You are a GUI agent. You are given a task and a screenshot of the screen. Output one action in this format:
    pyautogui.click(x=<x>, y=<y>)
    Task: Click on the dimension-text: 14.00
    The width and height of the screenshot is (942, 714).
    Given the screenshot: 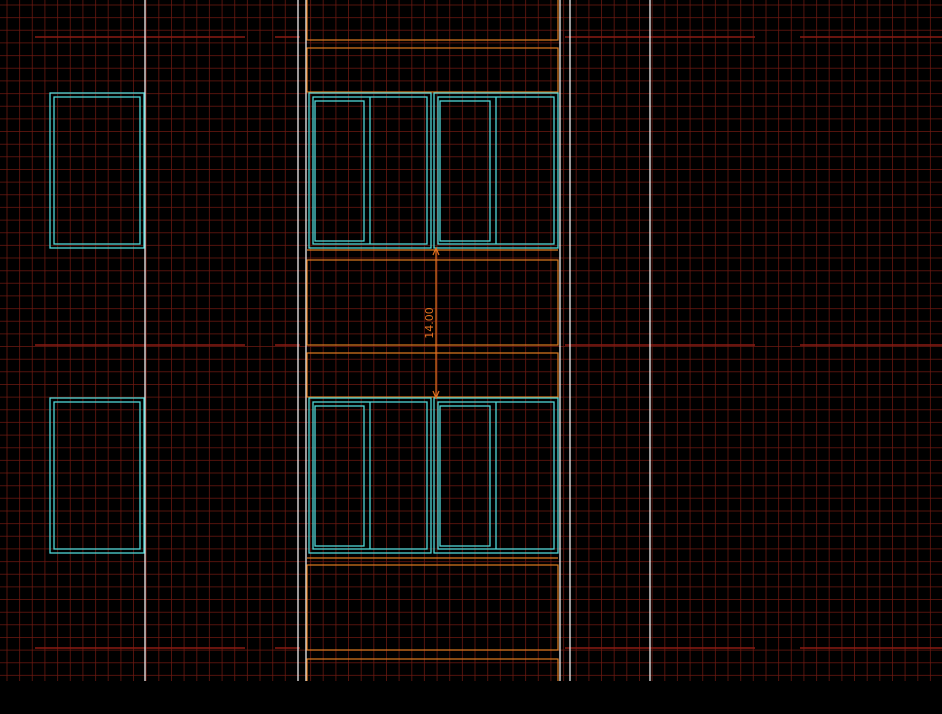 What is the action you would take?
    pyautogui.click(x=429, y=323)
    